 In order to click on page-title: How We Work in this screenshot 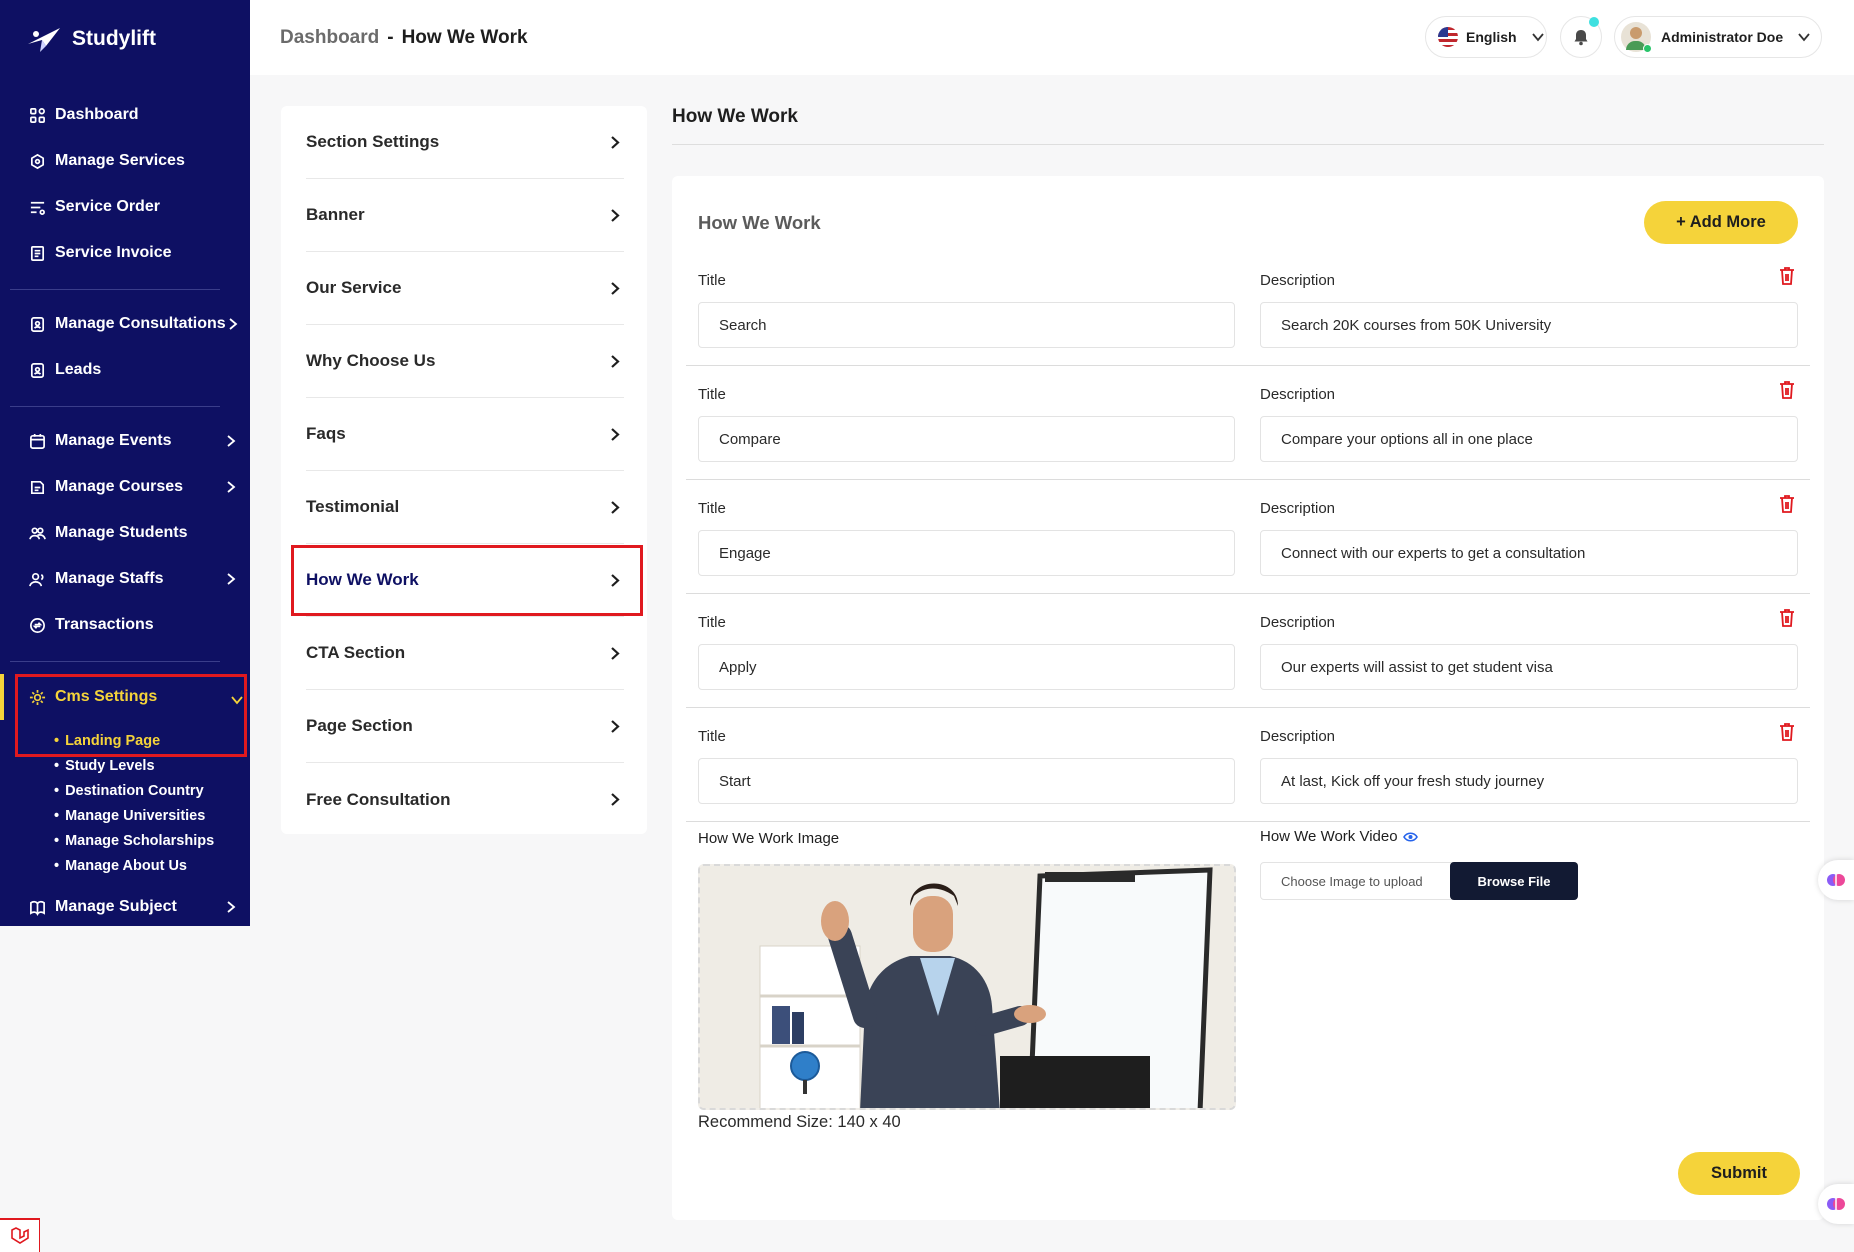, I will do `click(735, 116)`.